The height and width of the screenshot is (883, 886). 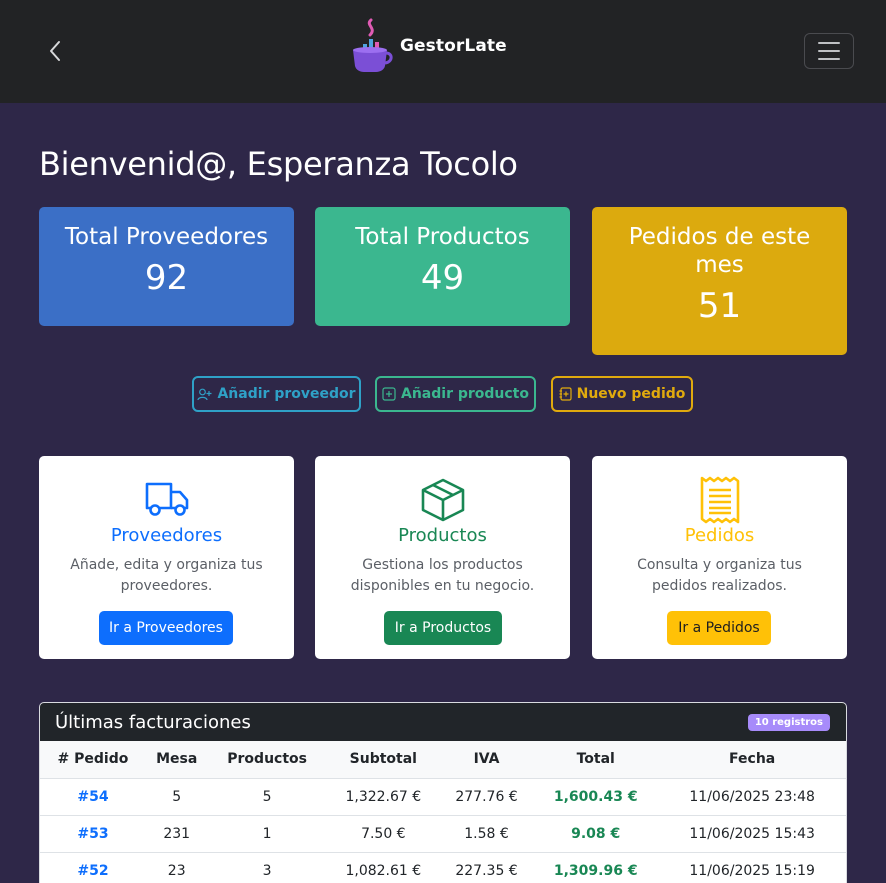 What do you see at coordinates (631, 394) in the screenshot?
I see `new-order-label: Nuevo pedido` at bounding box center [631, 394].